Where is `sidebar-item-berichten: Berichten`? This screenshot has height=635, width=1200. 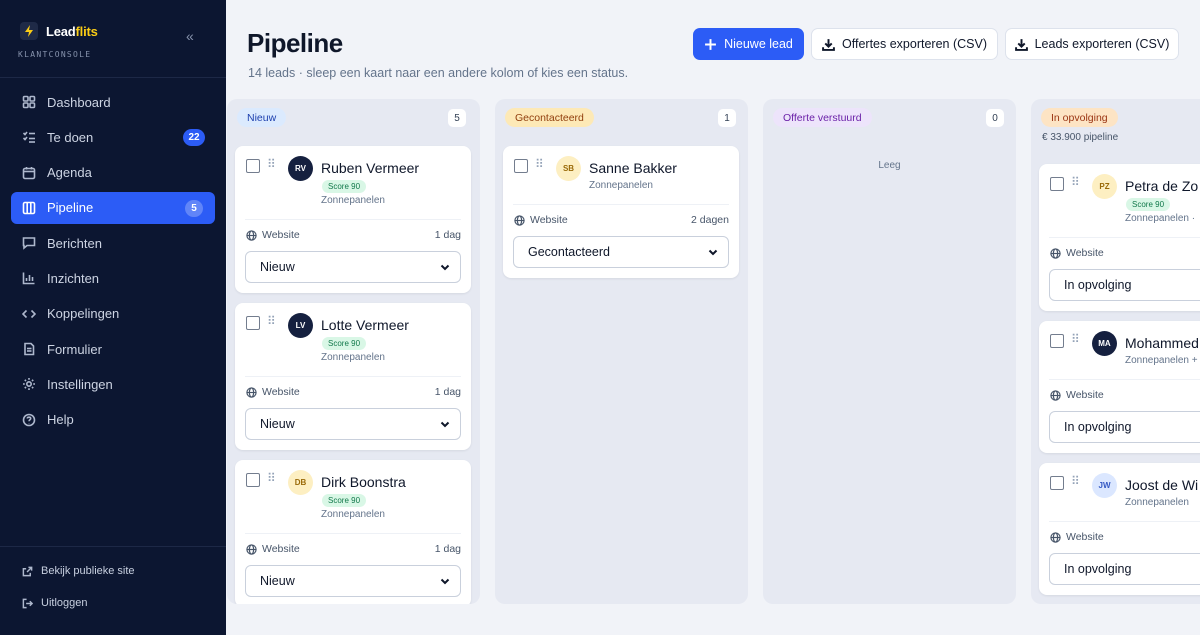 sidebar-item-berichten: Berichten is located at coordinates (113, 243).